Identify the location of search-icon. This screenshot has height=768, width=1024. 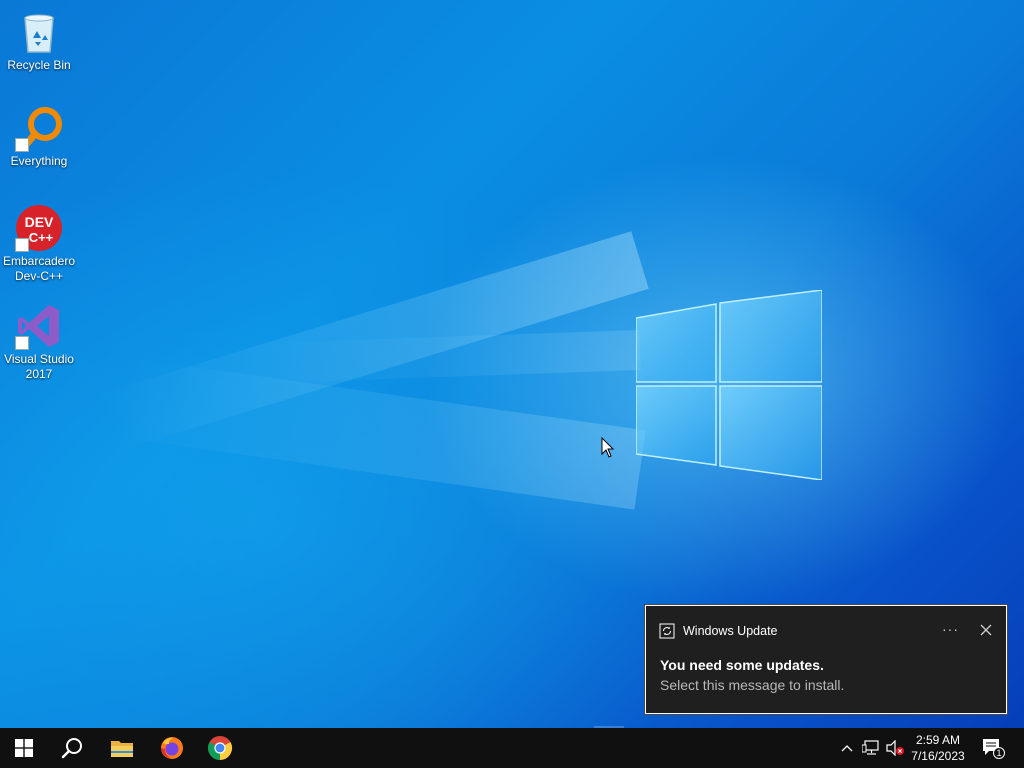
(71, 748).